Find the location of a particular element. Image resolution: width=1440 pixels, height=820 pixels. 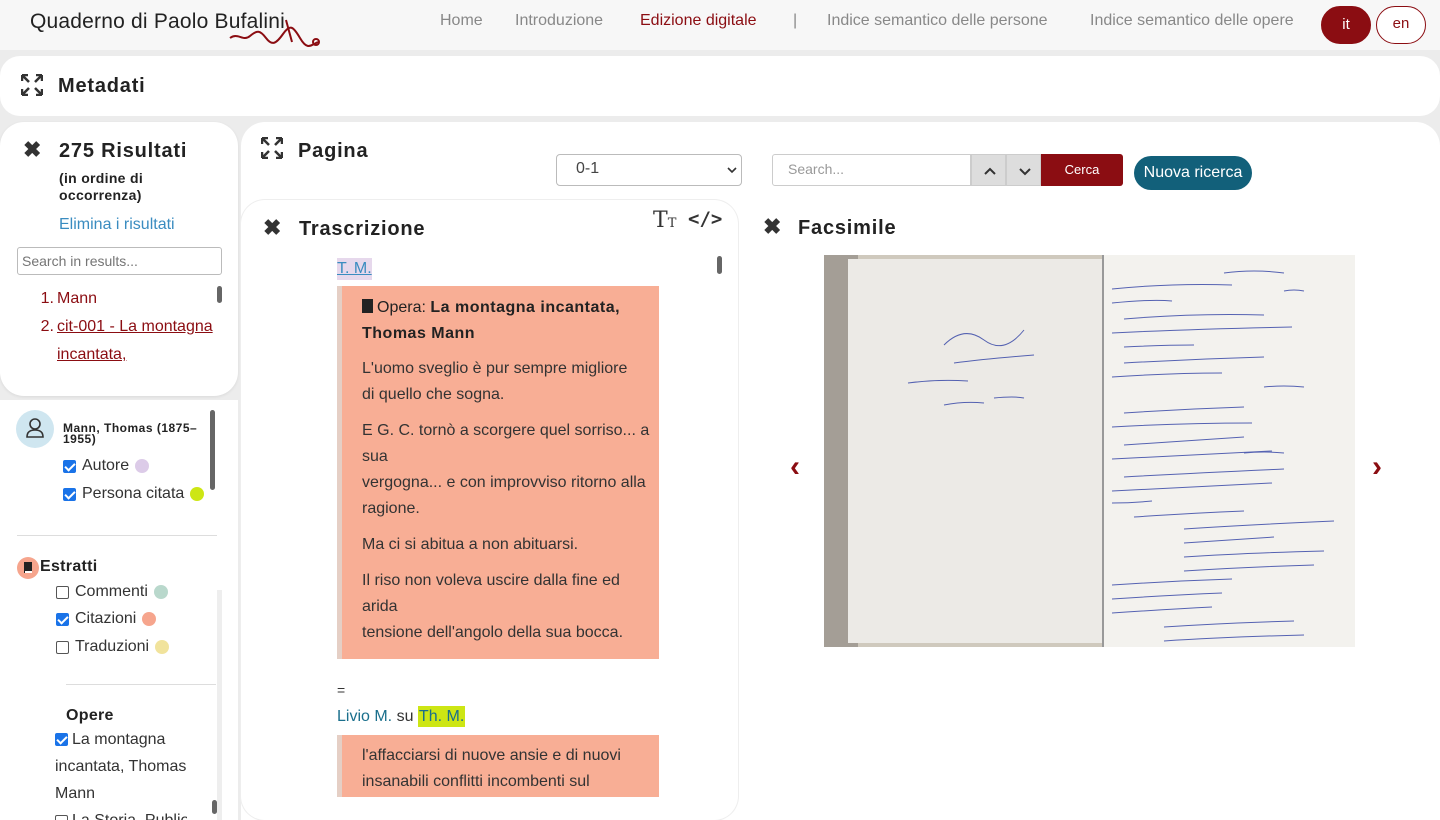

results-search-input is located at coordinates (119, 261).